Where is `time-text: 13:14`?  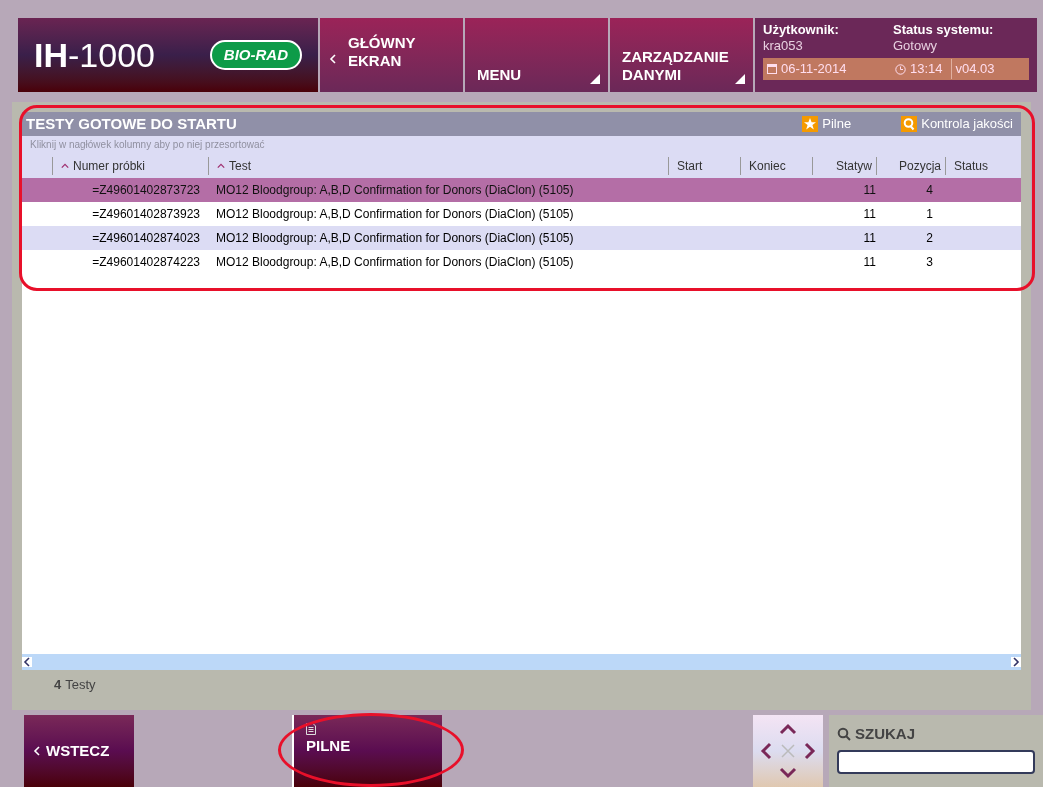
time-text: 13:14 is located at coordinates (926, 69).